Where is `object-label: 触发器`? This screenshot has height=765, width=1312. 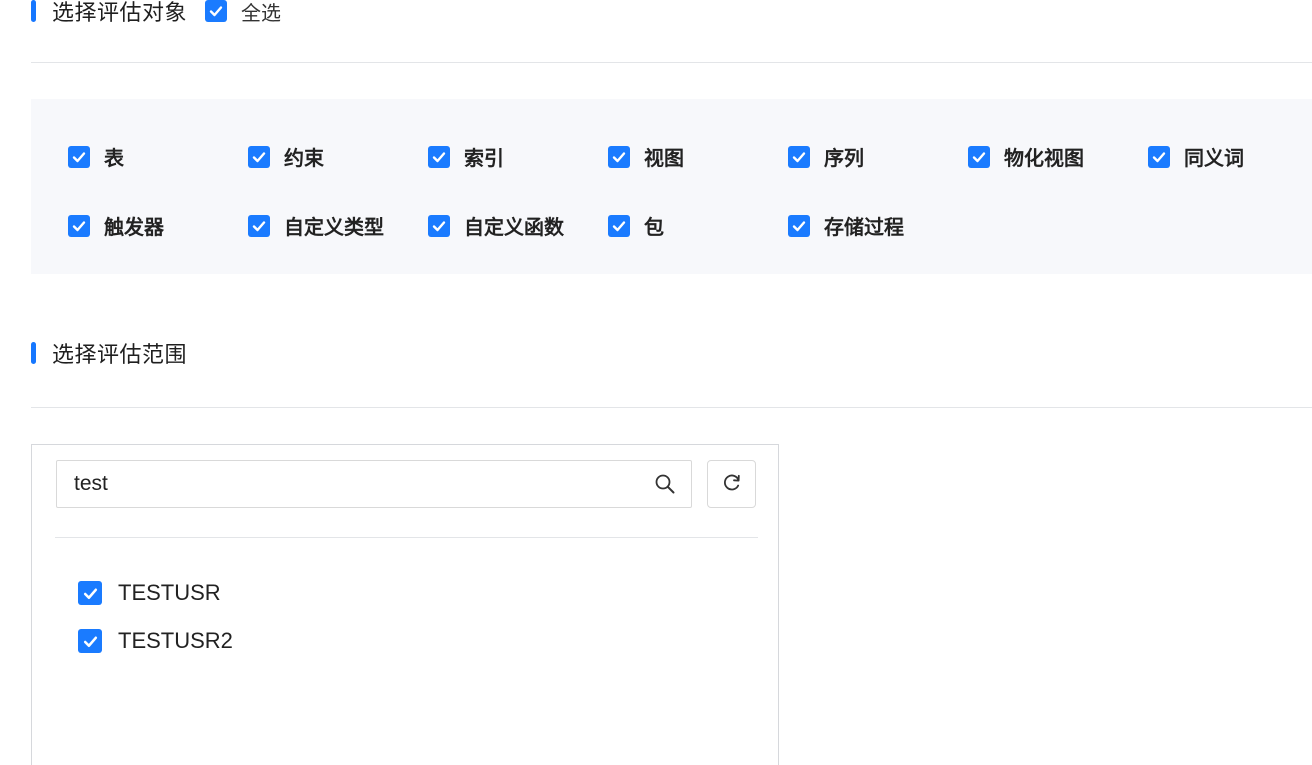 object-label: 触发器 is located at coordinates (134, 227).